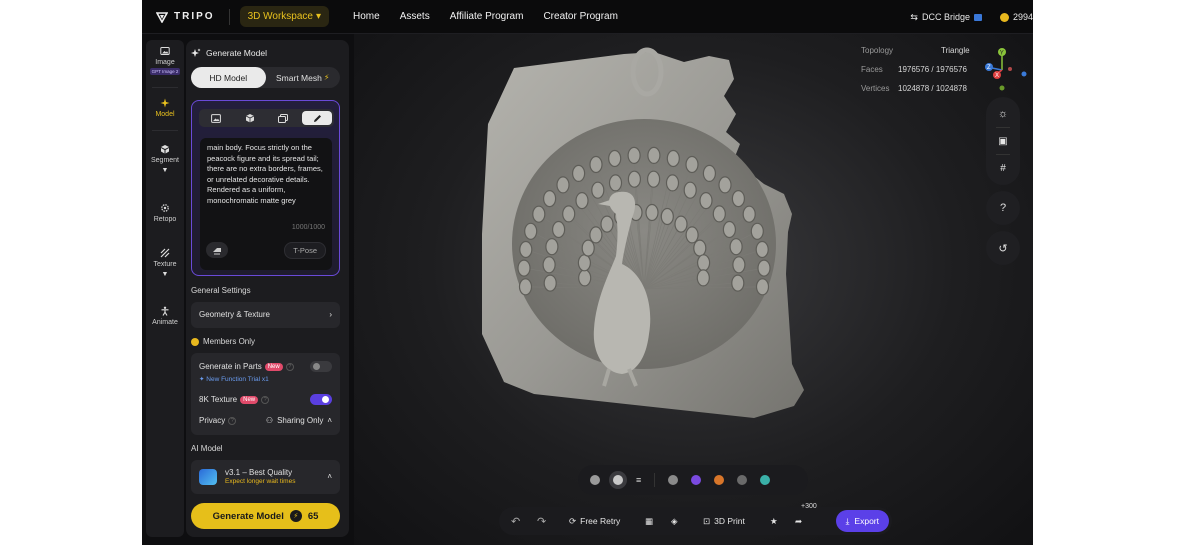 Image resolution: width=1200 pixels, height=545 pixels. Describe the element at coordinates (228, 77) in the screenshot. I see `tab-hd-model: HD Model` at that location.